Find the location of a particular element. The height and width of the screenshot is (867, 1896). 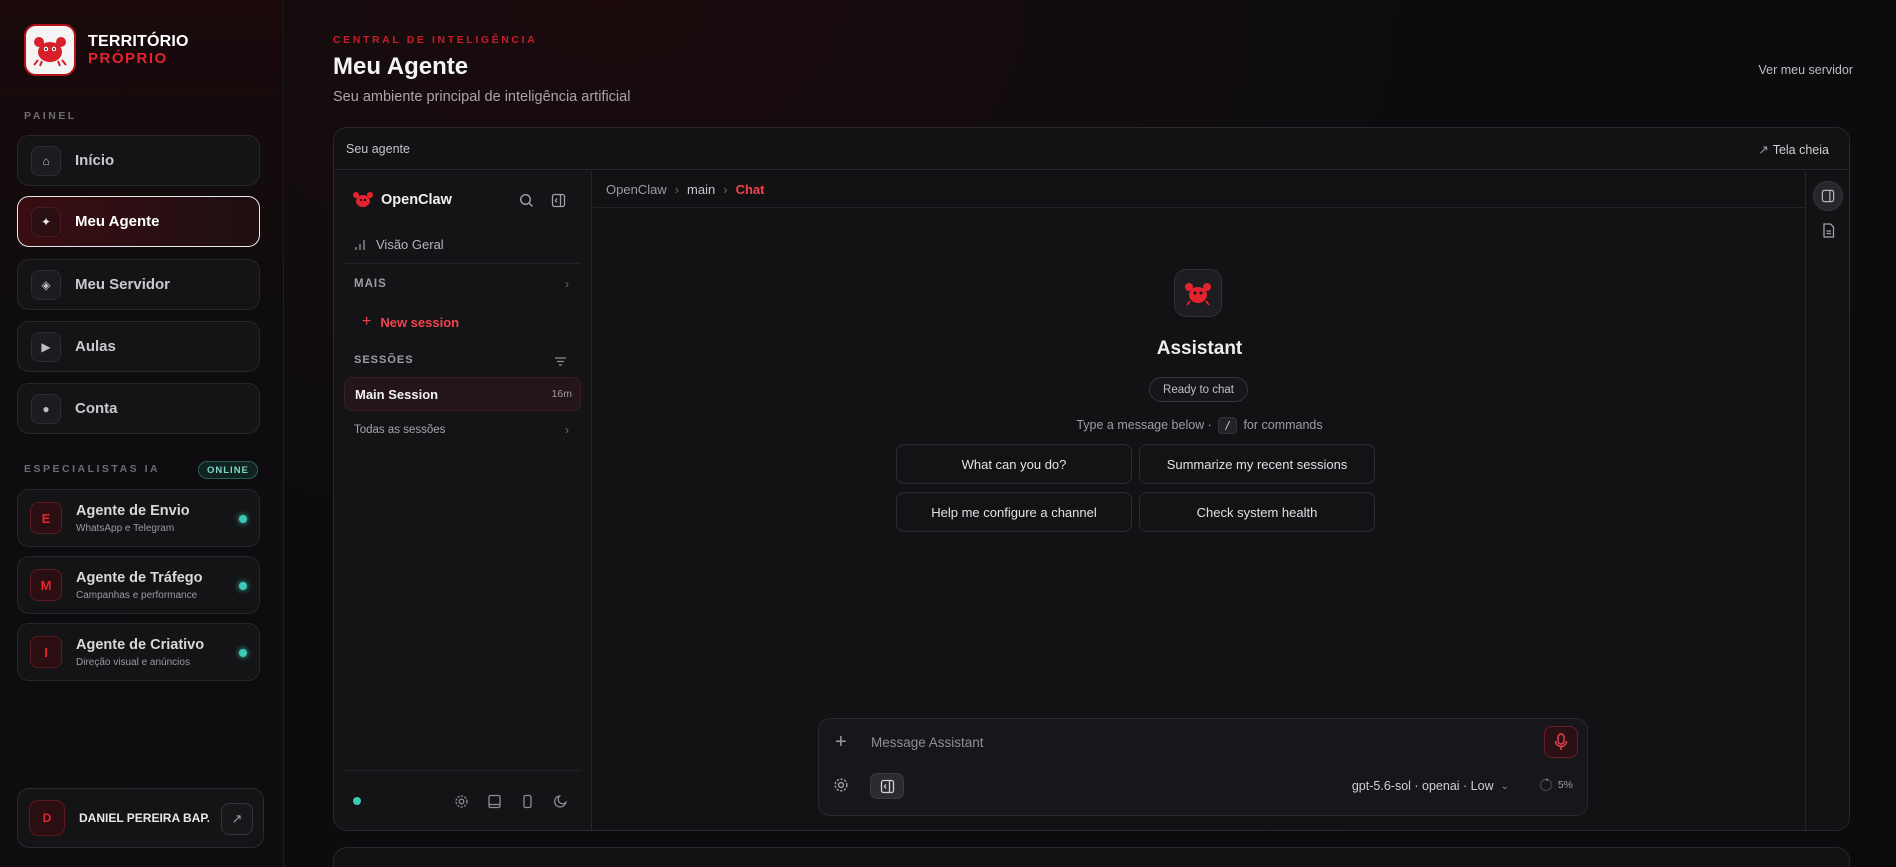

agent-name: Agente de Envio is located at coordinates (133, 510).